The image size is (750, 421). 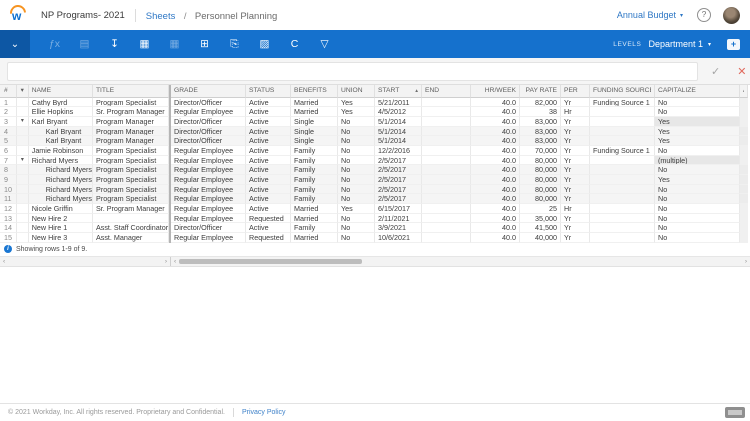 I want to click on header-benefits: BENEFITS, so click(x=314, y=91).